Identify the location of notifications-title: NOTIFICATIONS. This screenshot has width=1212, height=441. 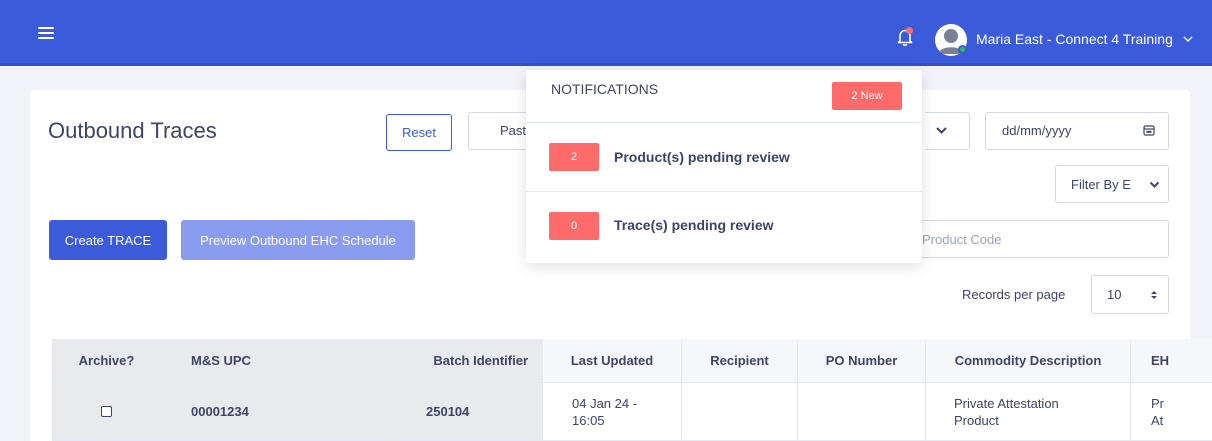
(605, 89).